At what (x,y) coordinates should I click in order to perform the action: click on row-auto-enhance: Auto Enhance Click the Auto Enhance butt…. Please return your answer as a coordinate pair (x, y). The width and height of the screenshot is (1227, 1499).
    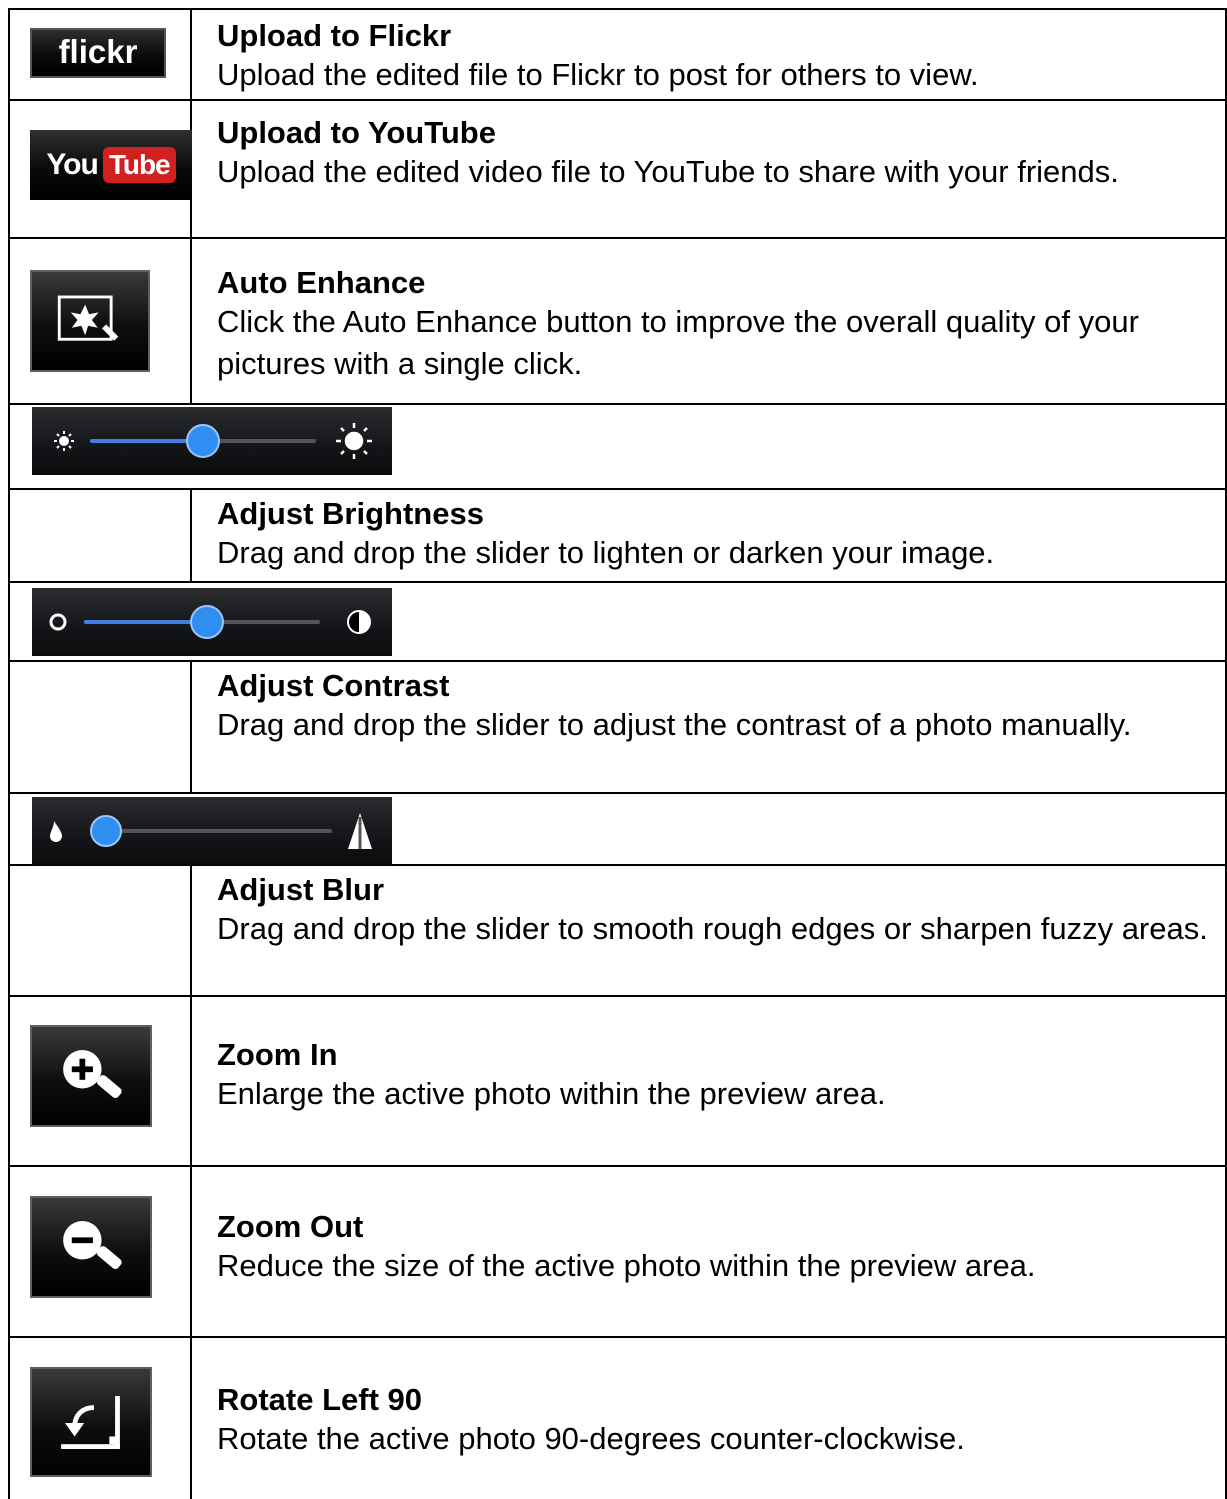
    Looking at the image, I should click on (717, 325).